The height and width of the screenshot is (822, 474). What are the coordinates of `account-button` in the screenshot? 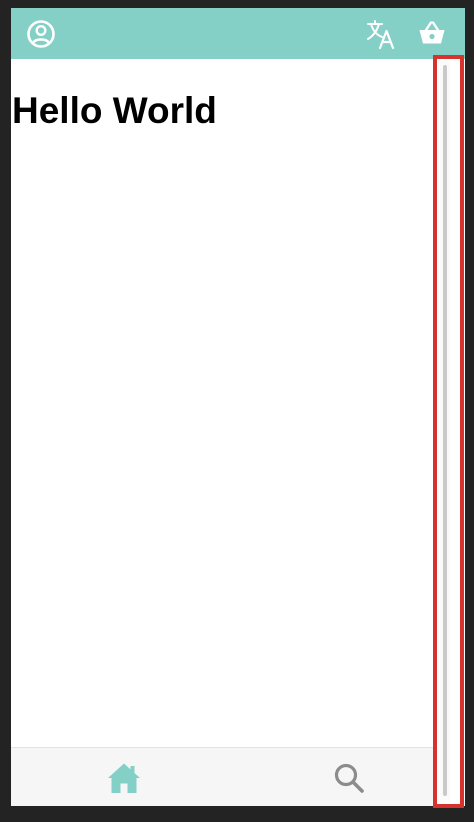 It's located at (41, 34).